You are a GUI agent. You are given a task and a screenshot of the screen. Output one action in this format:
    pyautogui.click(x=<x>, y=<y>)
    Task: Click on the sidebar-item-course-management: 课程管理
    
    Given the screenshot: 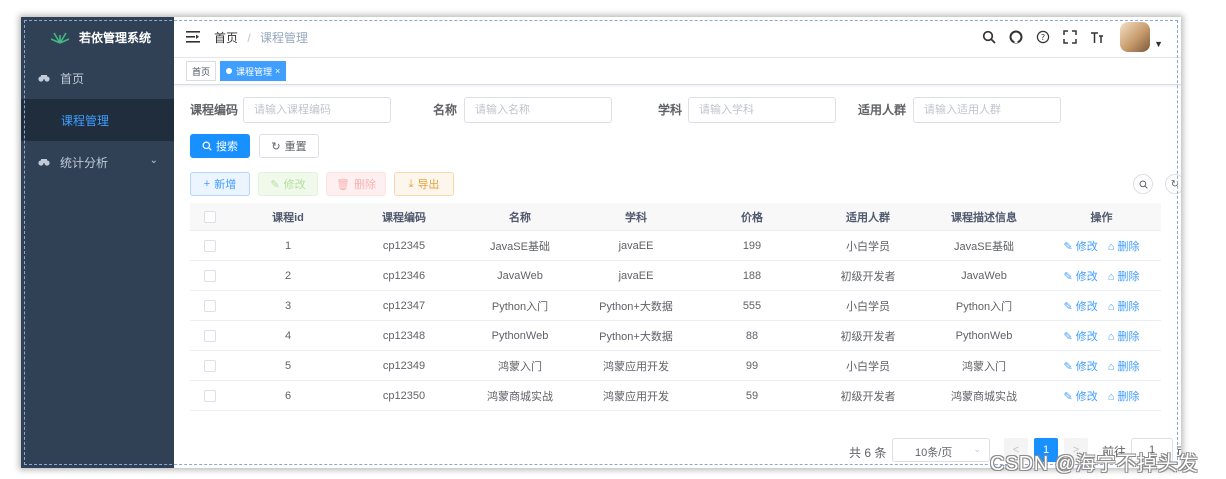 What is the action you would take?
    pyautogui.click(x=97, y=120)
    